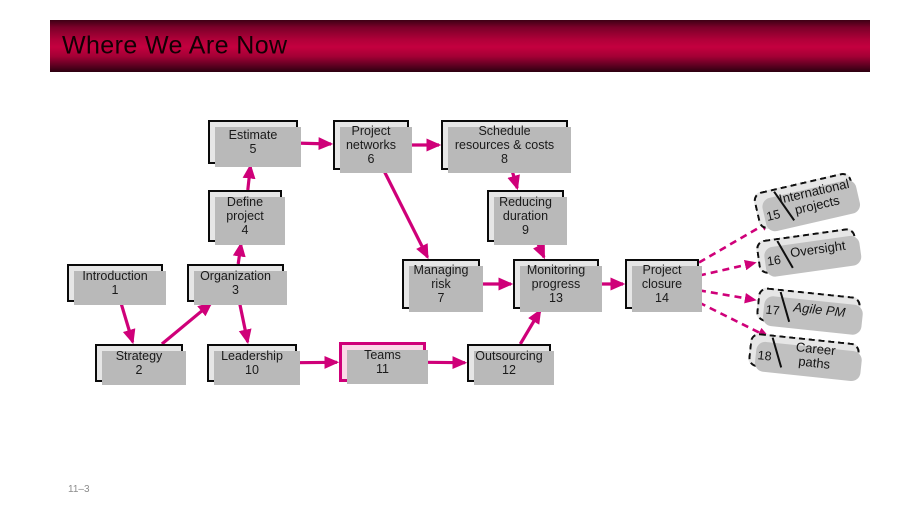 This screenshot has height=517, width=920. What do you see at coordinates (235, 290) in the screenshot?
I see `flow-node-number: 3` at bounding box center [235, 290].